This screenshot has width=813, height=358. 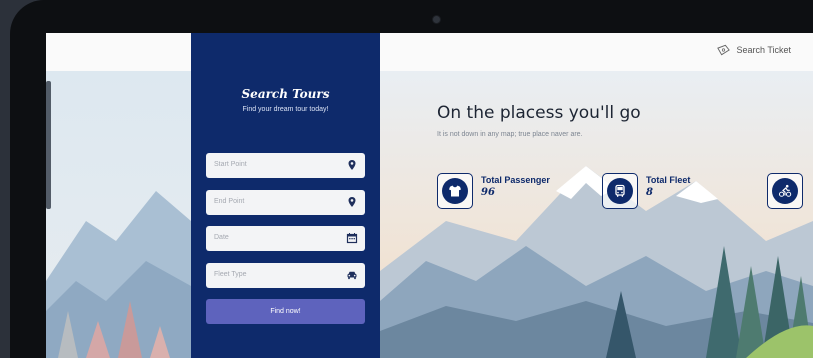 What do you see at coordinates (668, 180) in the screenshot?
I see `stat-label: Total Fleet` at bounding box center [668, 180].